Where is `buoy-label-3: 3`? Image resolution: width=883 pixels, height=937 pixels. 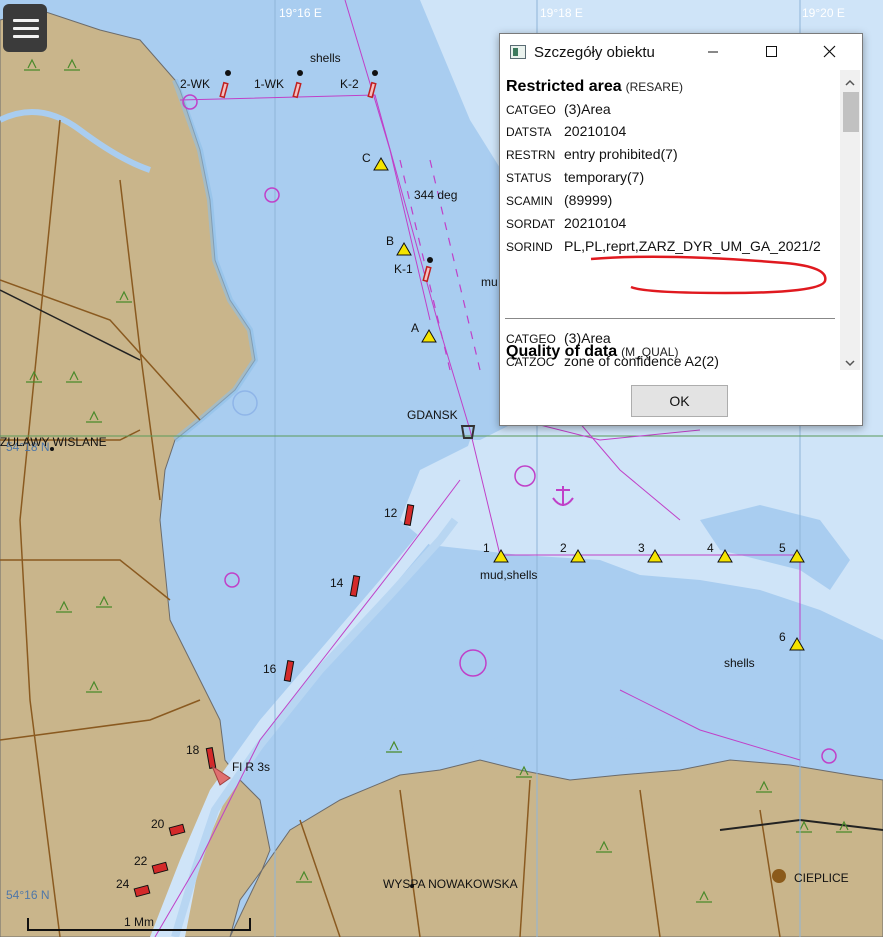
buoy-label-3: 3 is located at coordinates (641, 548).